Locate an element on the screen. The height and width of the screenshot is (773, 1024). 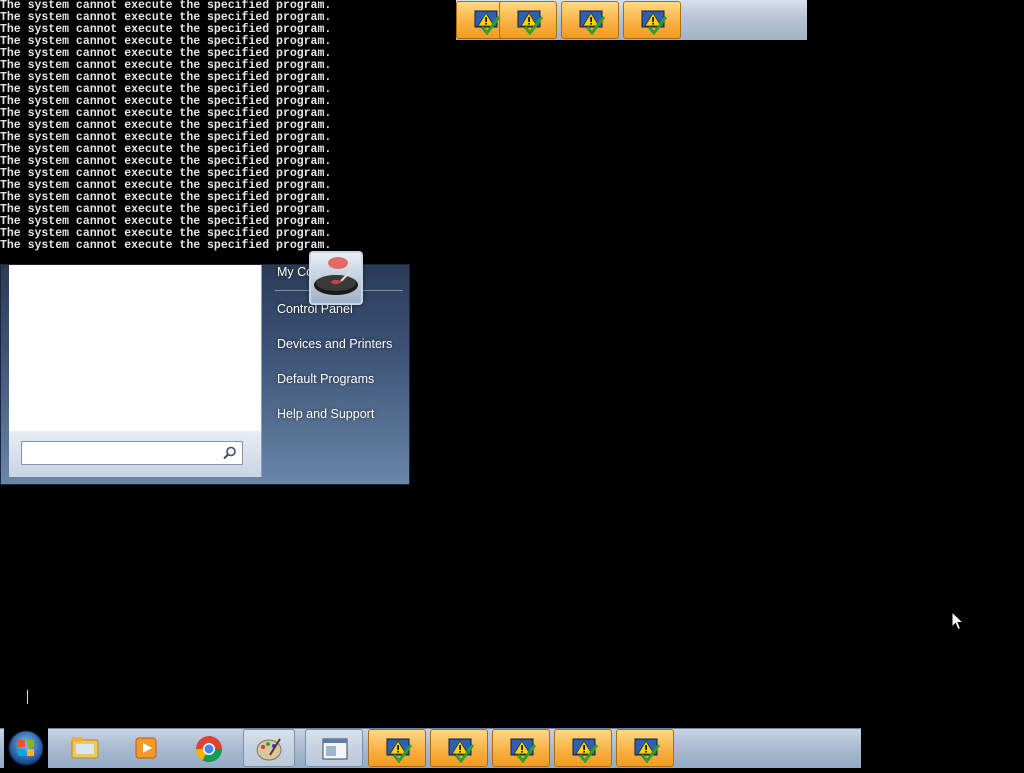
folder-icon is located at coordinates (85, 748).